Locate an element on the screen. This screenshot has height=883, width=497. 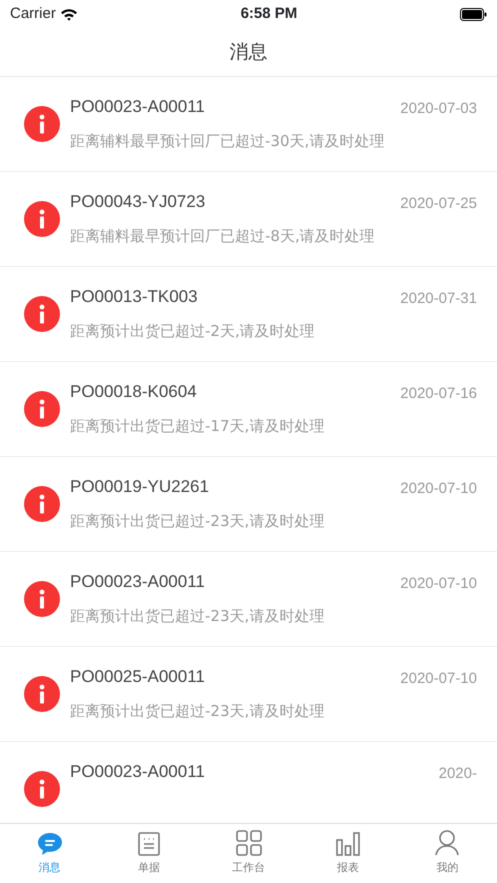
document-icon is located at coordinates (149, 844).